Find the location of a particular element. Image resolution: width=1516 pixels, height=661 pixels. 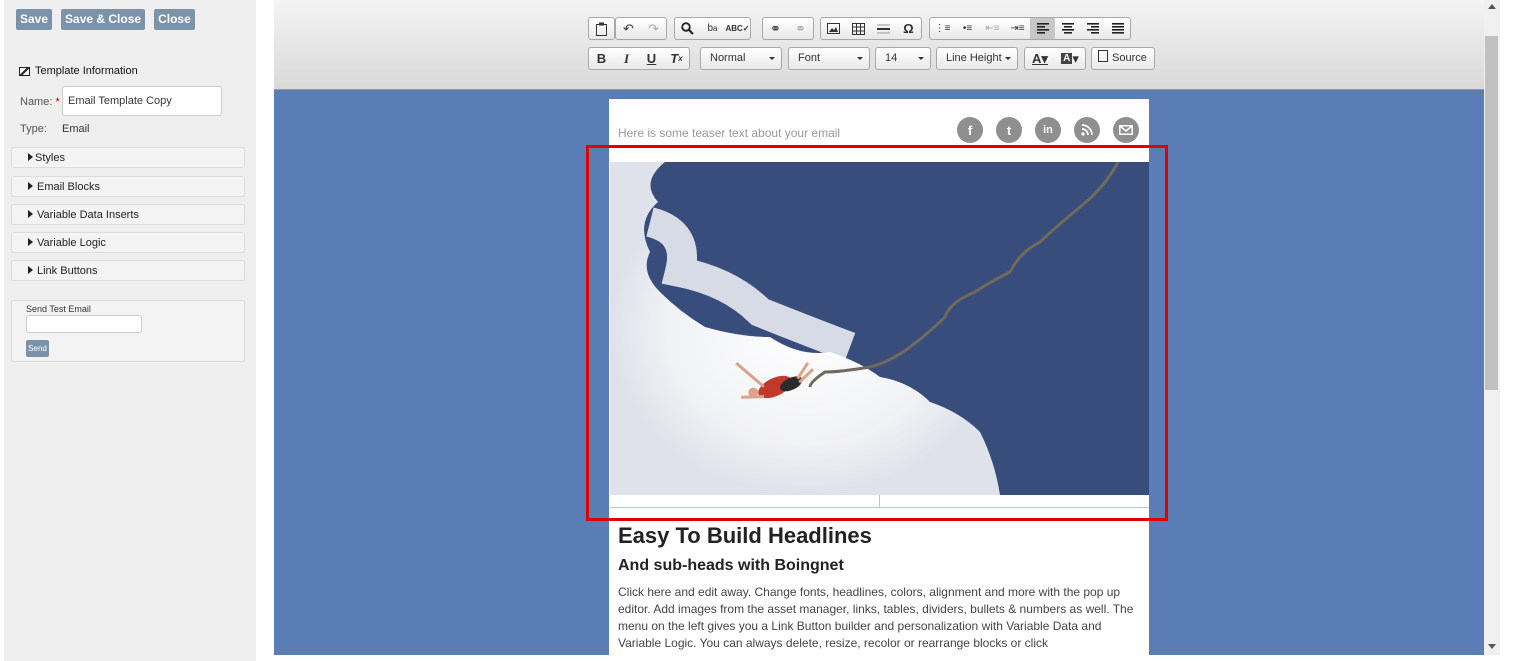

accordion-label: Variable Data Inserts is located at coordinates (88, 215).